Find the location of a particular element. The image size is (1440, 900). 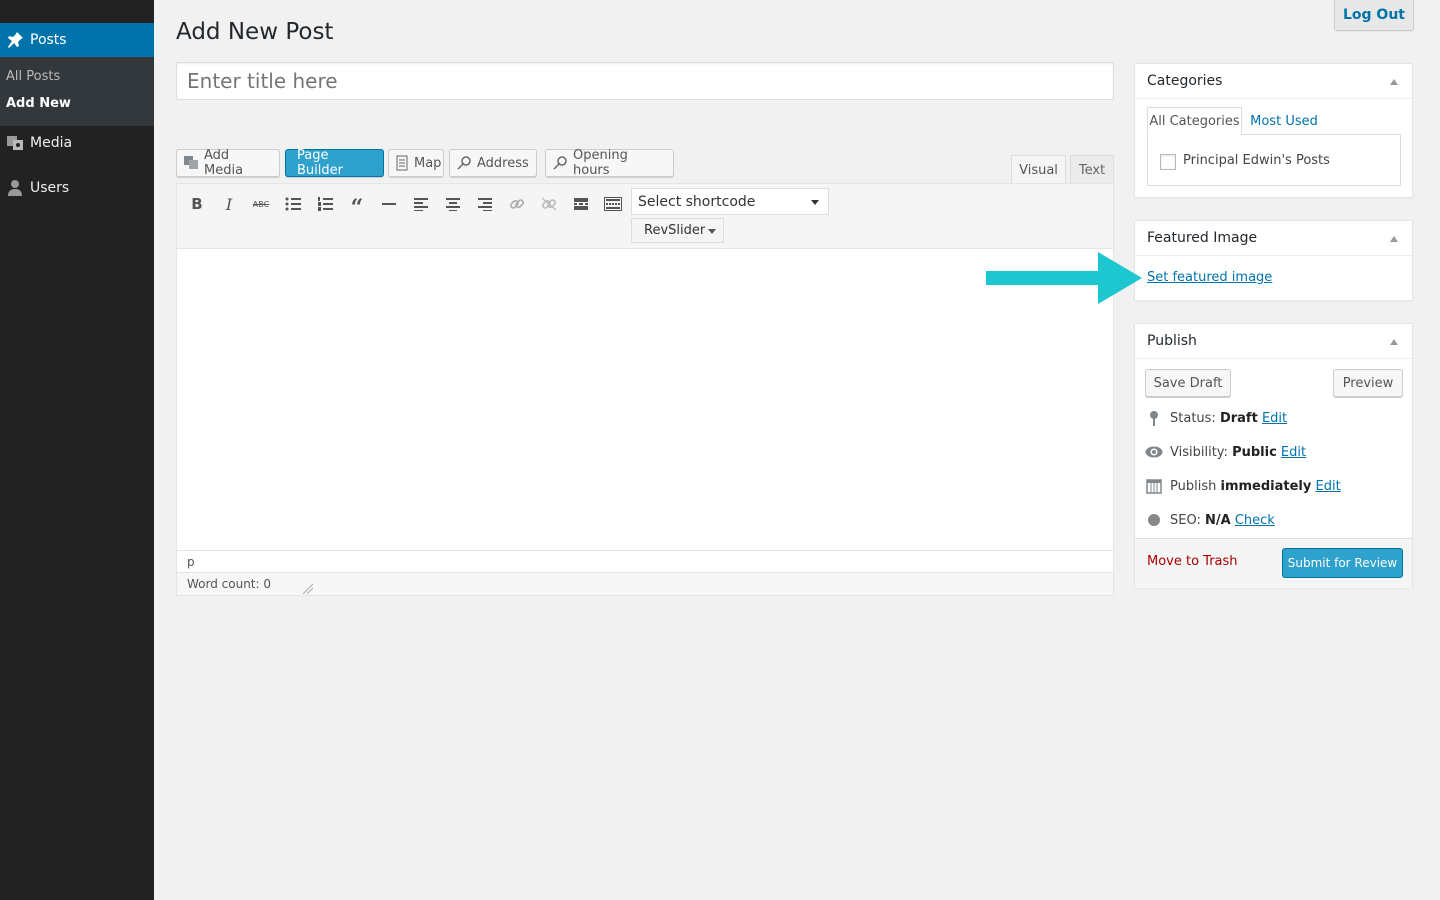

publish-title: Publish is located at coordinates (1172, 341).